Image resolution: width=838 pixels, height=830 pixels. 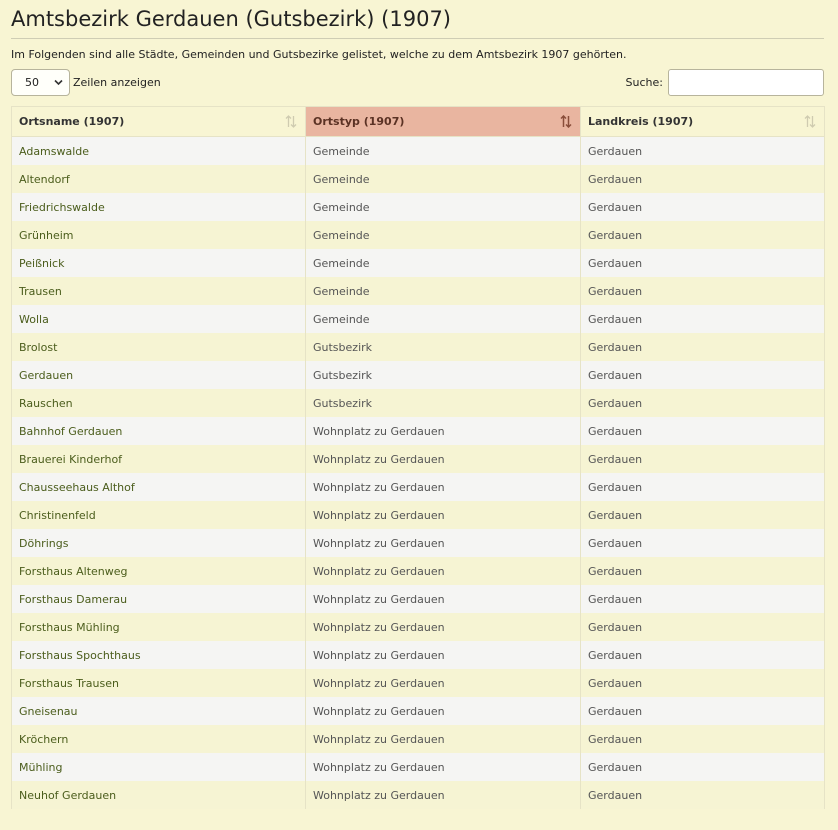 I want to click on table-controls: 50 Zeilen anzeigen Suche:, so click(x=417, y=87).